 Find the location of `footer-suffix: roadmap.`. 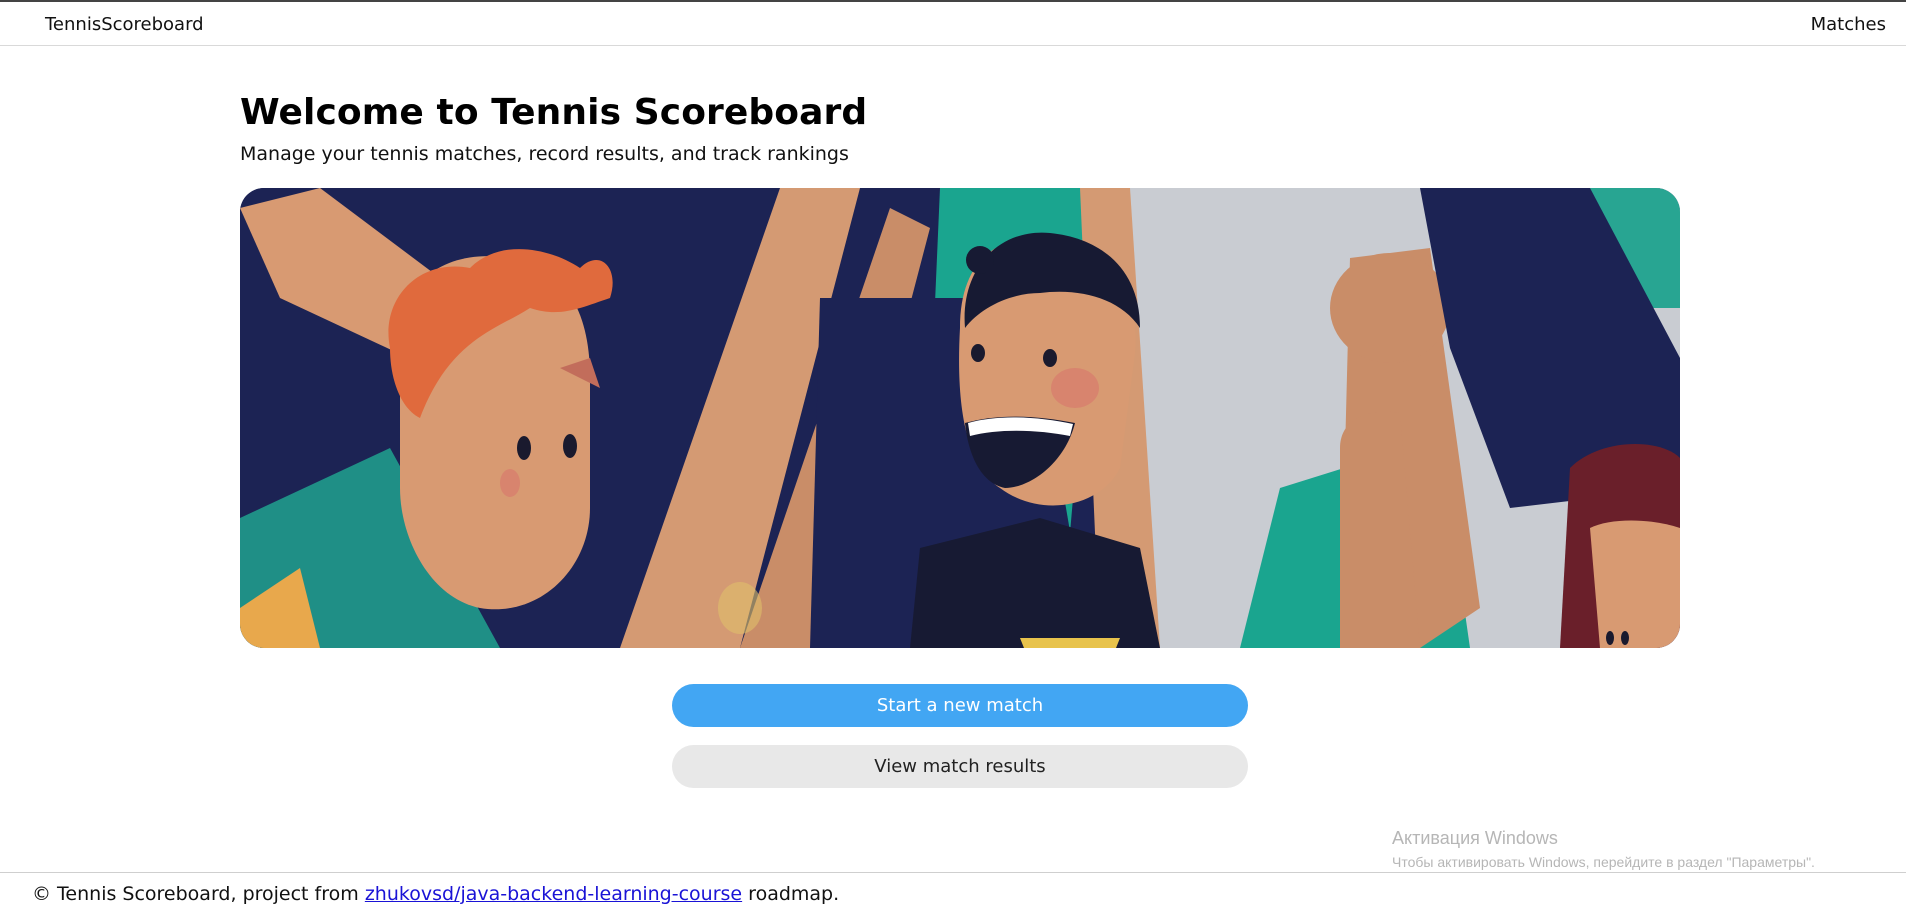

footer-suffix: roadmap. is located at coordinates (794, 894).